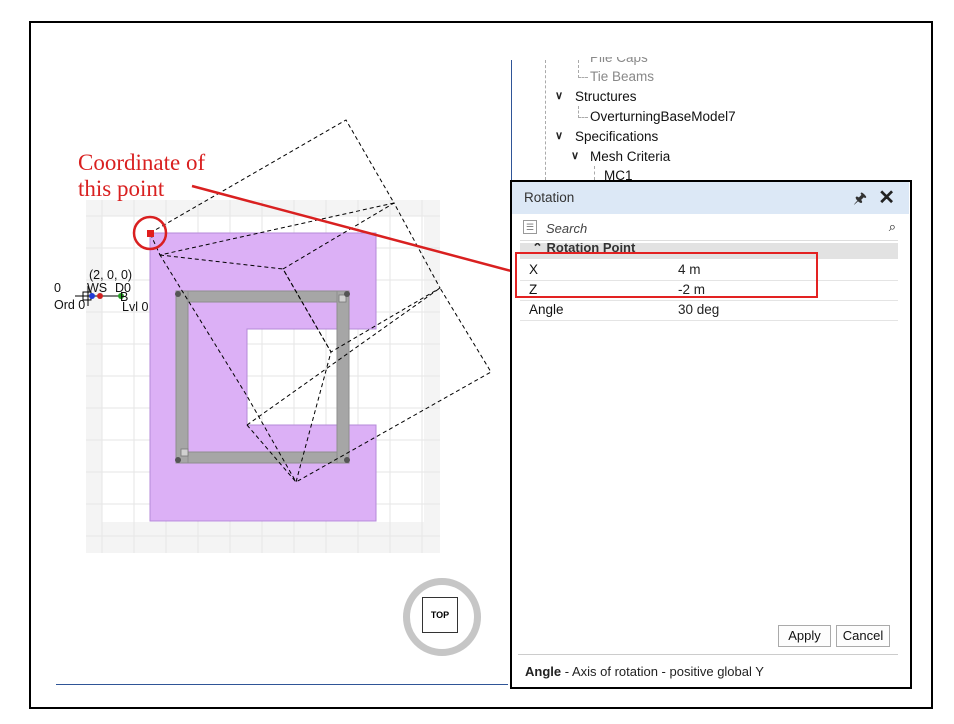 The height and width of the screenshot is (724, 954). I want to click on beam-bottom, so click(262, 457).